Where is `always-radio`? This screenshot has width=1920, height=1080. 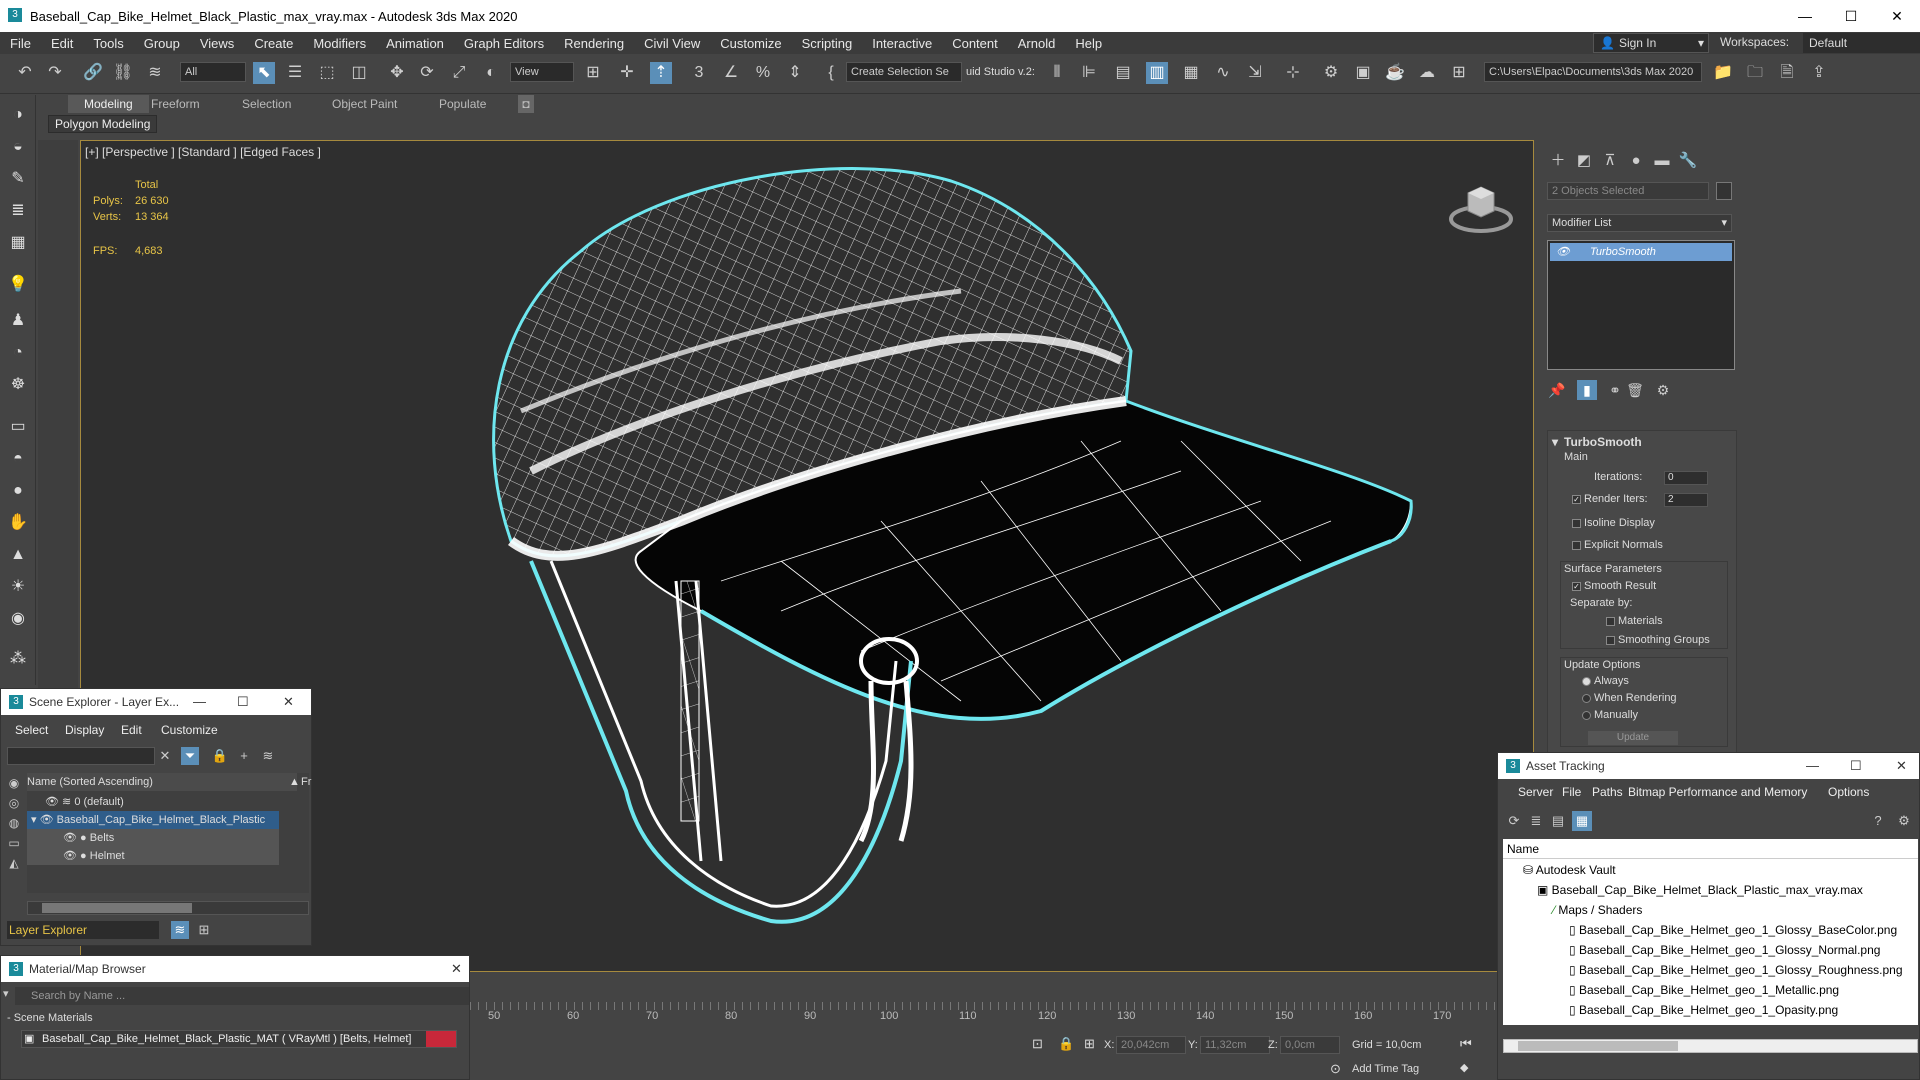
always-radio is located at coordinates (1586, 681).